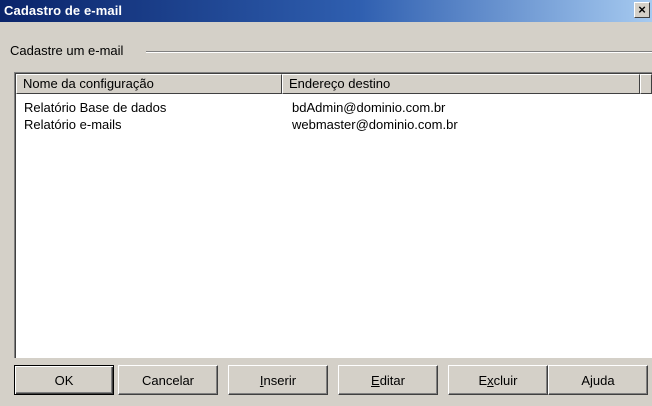 The height and width of the screenshot is (406, 652). Describe the element at coordinates (369, 107) in the screenshot. I see `list-item-address: bdAdmin@dominio.com.br` at that location.